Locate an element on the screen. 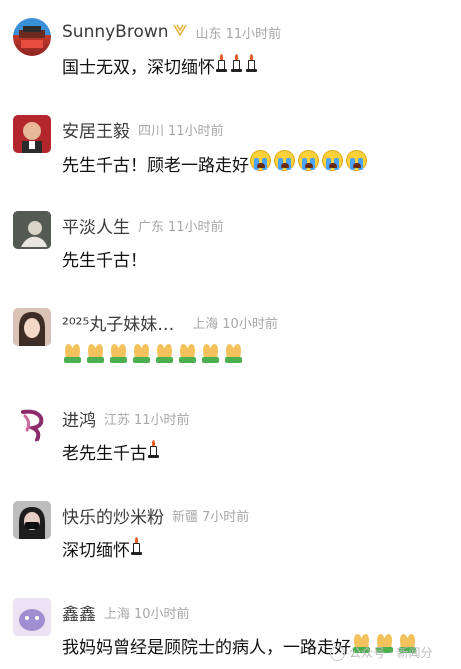  timestamp: 7小时前 is located at coordinates (226, 517).